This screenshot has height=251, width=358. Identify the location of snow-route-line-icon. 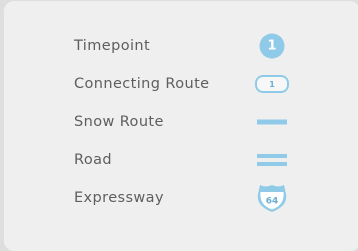
(272, 122).